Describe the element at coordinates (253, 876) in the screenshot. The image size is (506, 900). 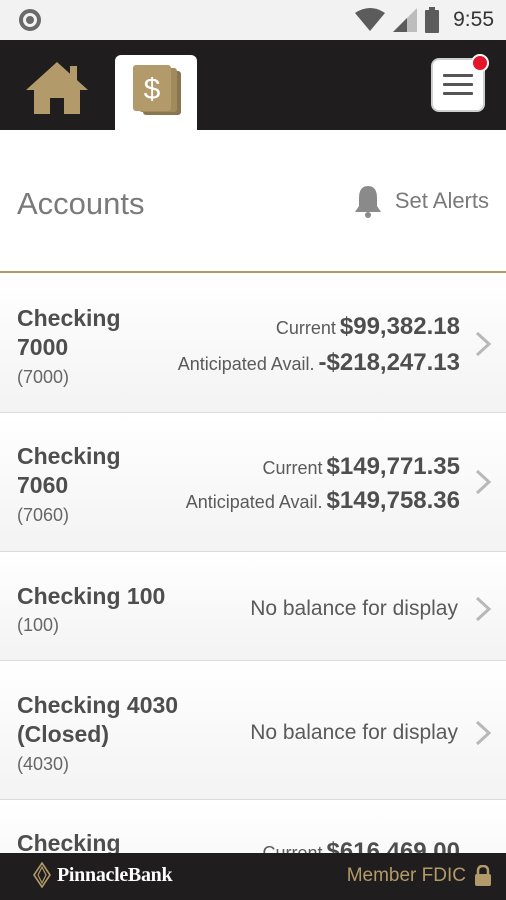
I see `footer: PinnacleBank Member FDIC` at that location.